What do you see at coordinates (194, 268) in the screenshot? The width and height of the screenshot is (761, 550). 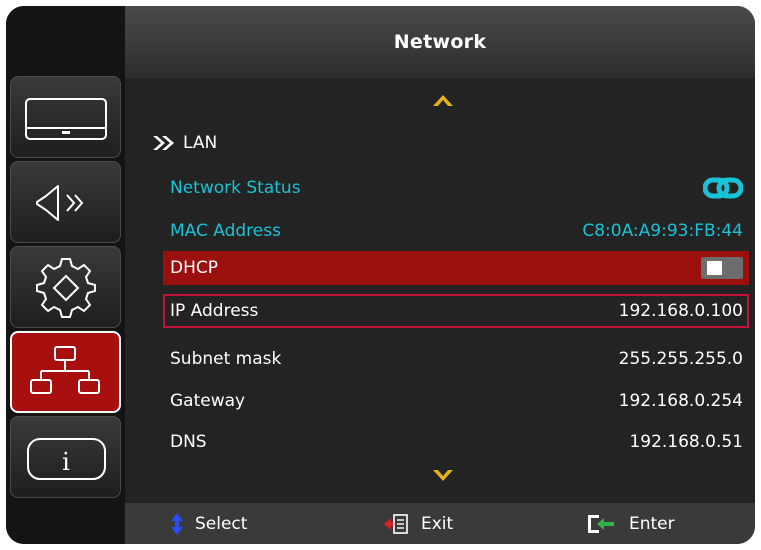 I see `dhcp-label: DHCP` at bounding box center [194, 268].